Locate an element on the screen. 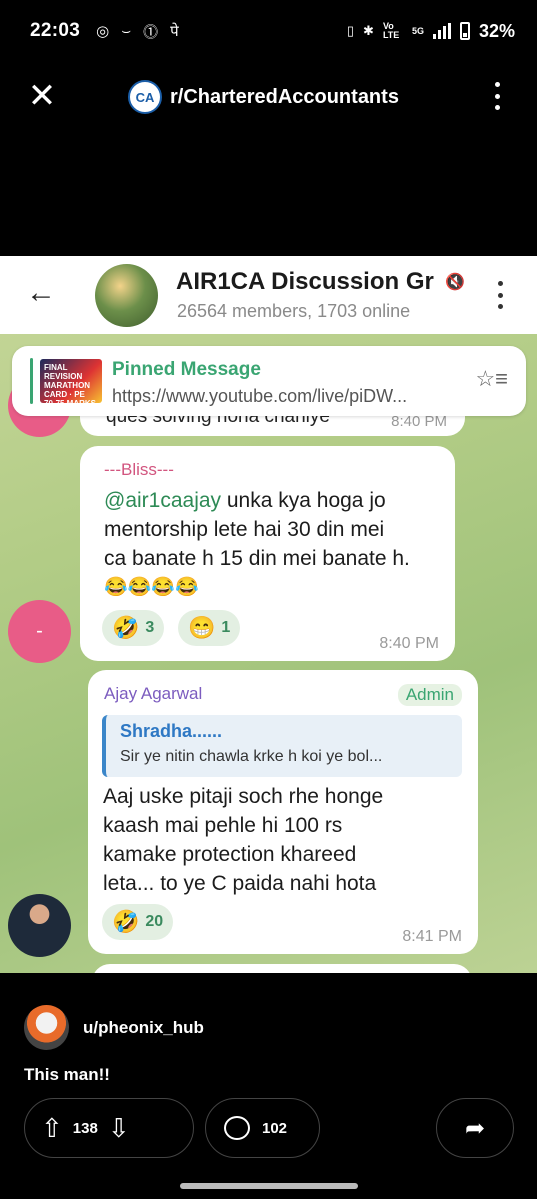  reaction-count: 3 is located at coordinates (150, 627).